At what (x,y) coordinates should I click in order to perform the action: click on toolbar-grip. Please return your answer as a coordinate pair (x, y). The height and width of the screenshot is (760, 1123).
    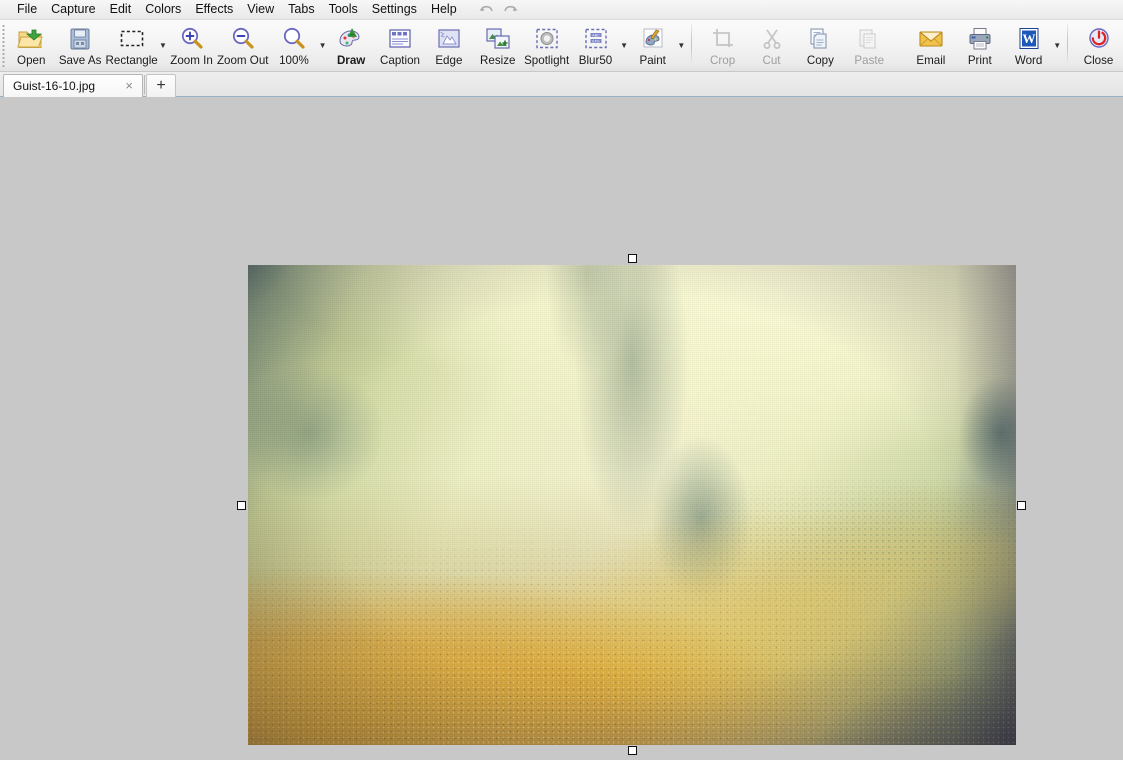
    Looking at the image, I should click on (3, 46).